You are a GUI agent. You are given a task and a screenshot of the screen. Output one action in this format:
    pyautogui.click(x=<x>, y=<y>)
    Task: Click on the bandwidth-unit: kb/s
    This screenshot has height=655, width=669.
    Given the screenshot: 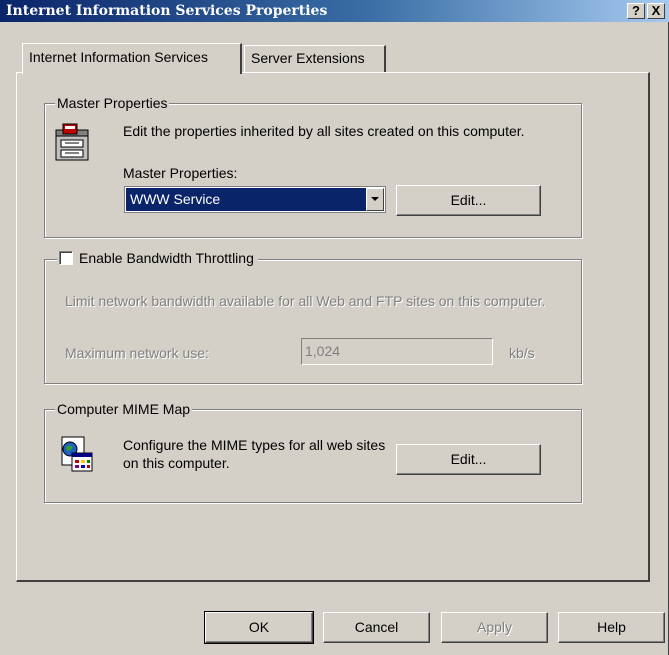 What is the action you would take?
    pyautogui.click(x=522, y=353)
    